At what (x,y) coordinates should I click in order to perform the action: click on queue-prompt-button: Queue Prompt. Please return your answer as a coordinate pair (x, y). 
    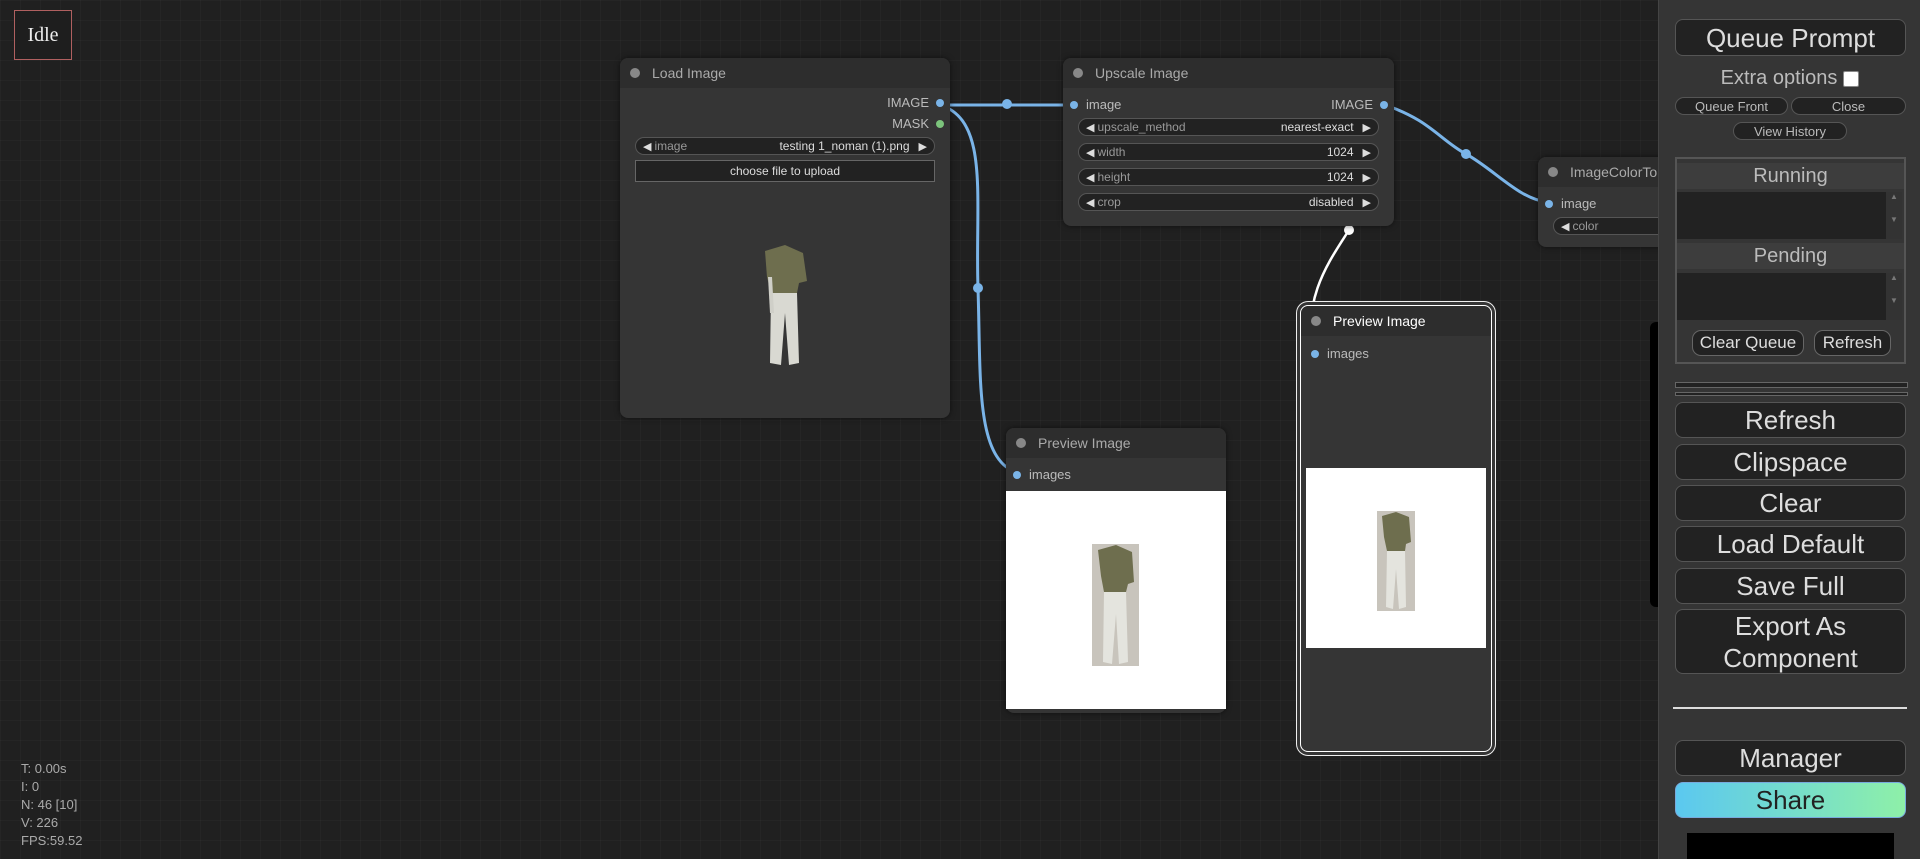
    Looking at the image, I should click on (1790, 37).